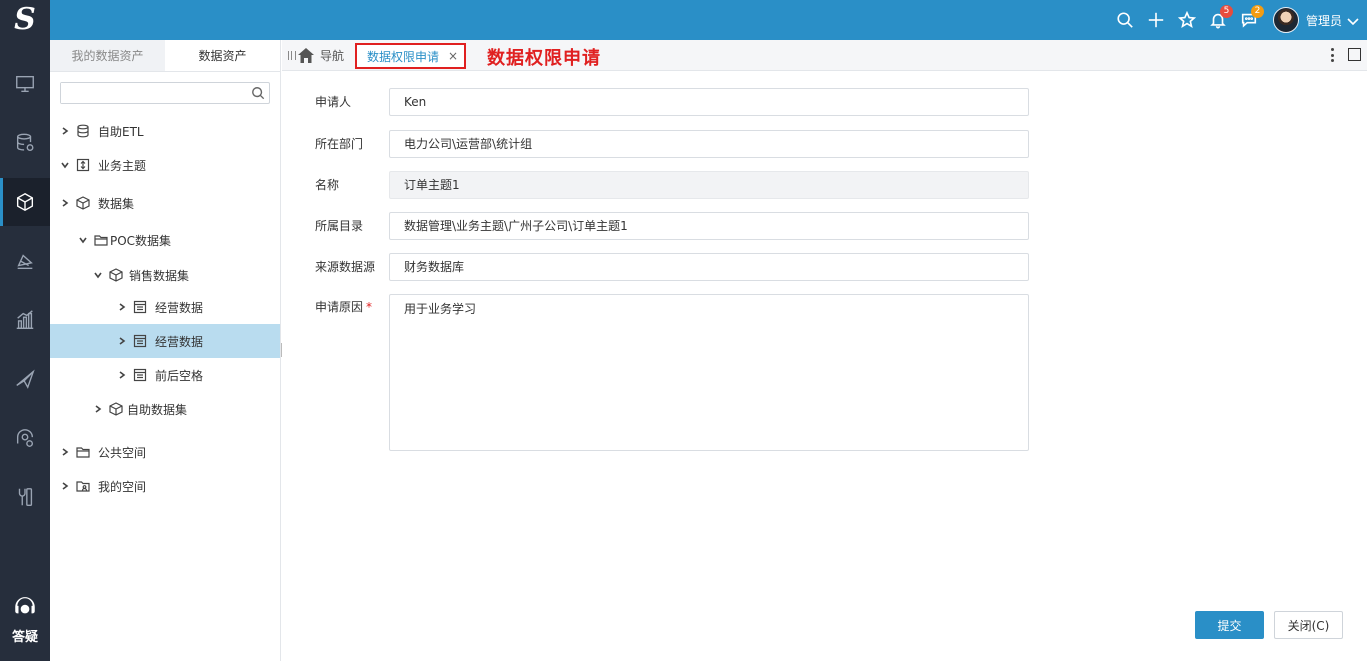 The height and width of the screenshot is (661, 1367). I want to click on name-field: 订单主题1, so click(709, 185).